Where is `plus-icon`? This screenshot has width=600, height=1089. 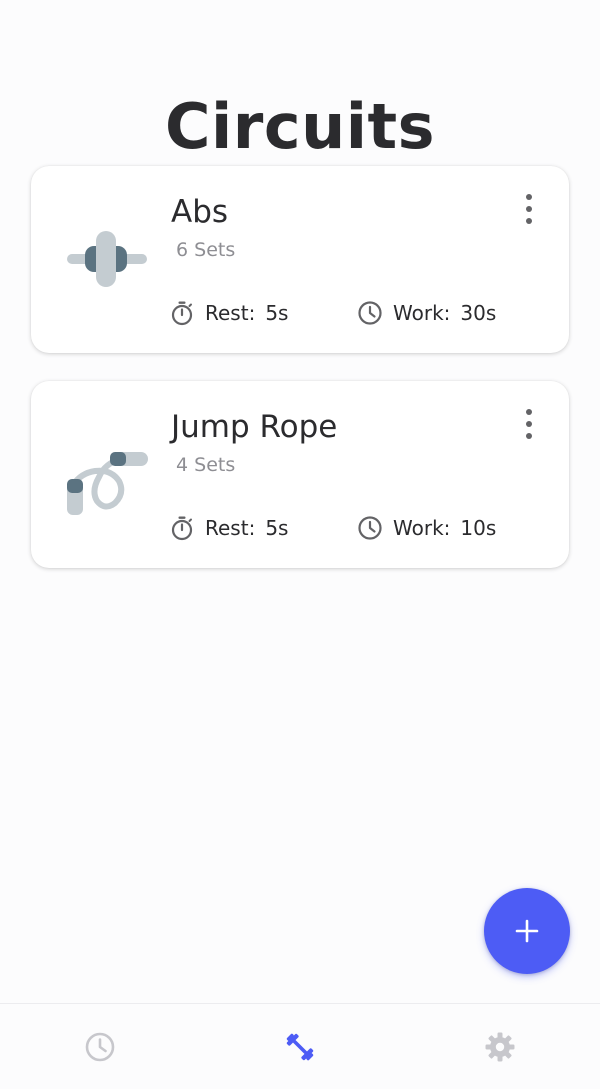 plus-icon is located at coordinates (527, 931).